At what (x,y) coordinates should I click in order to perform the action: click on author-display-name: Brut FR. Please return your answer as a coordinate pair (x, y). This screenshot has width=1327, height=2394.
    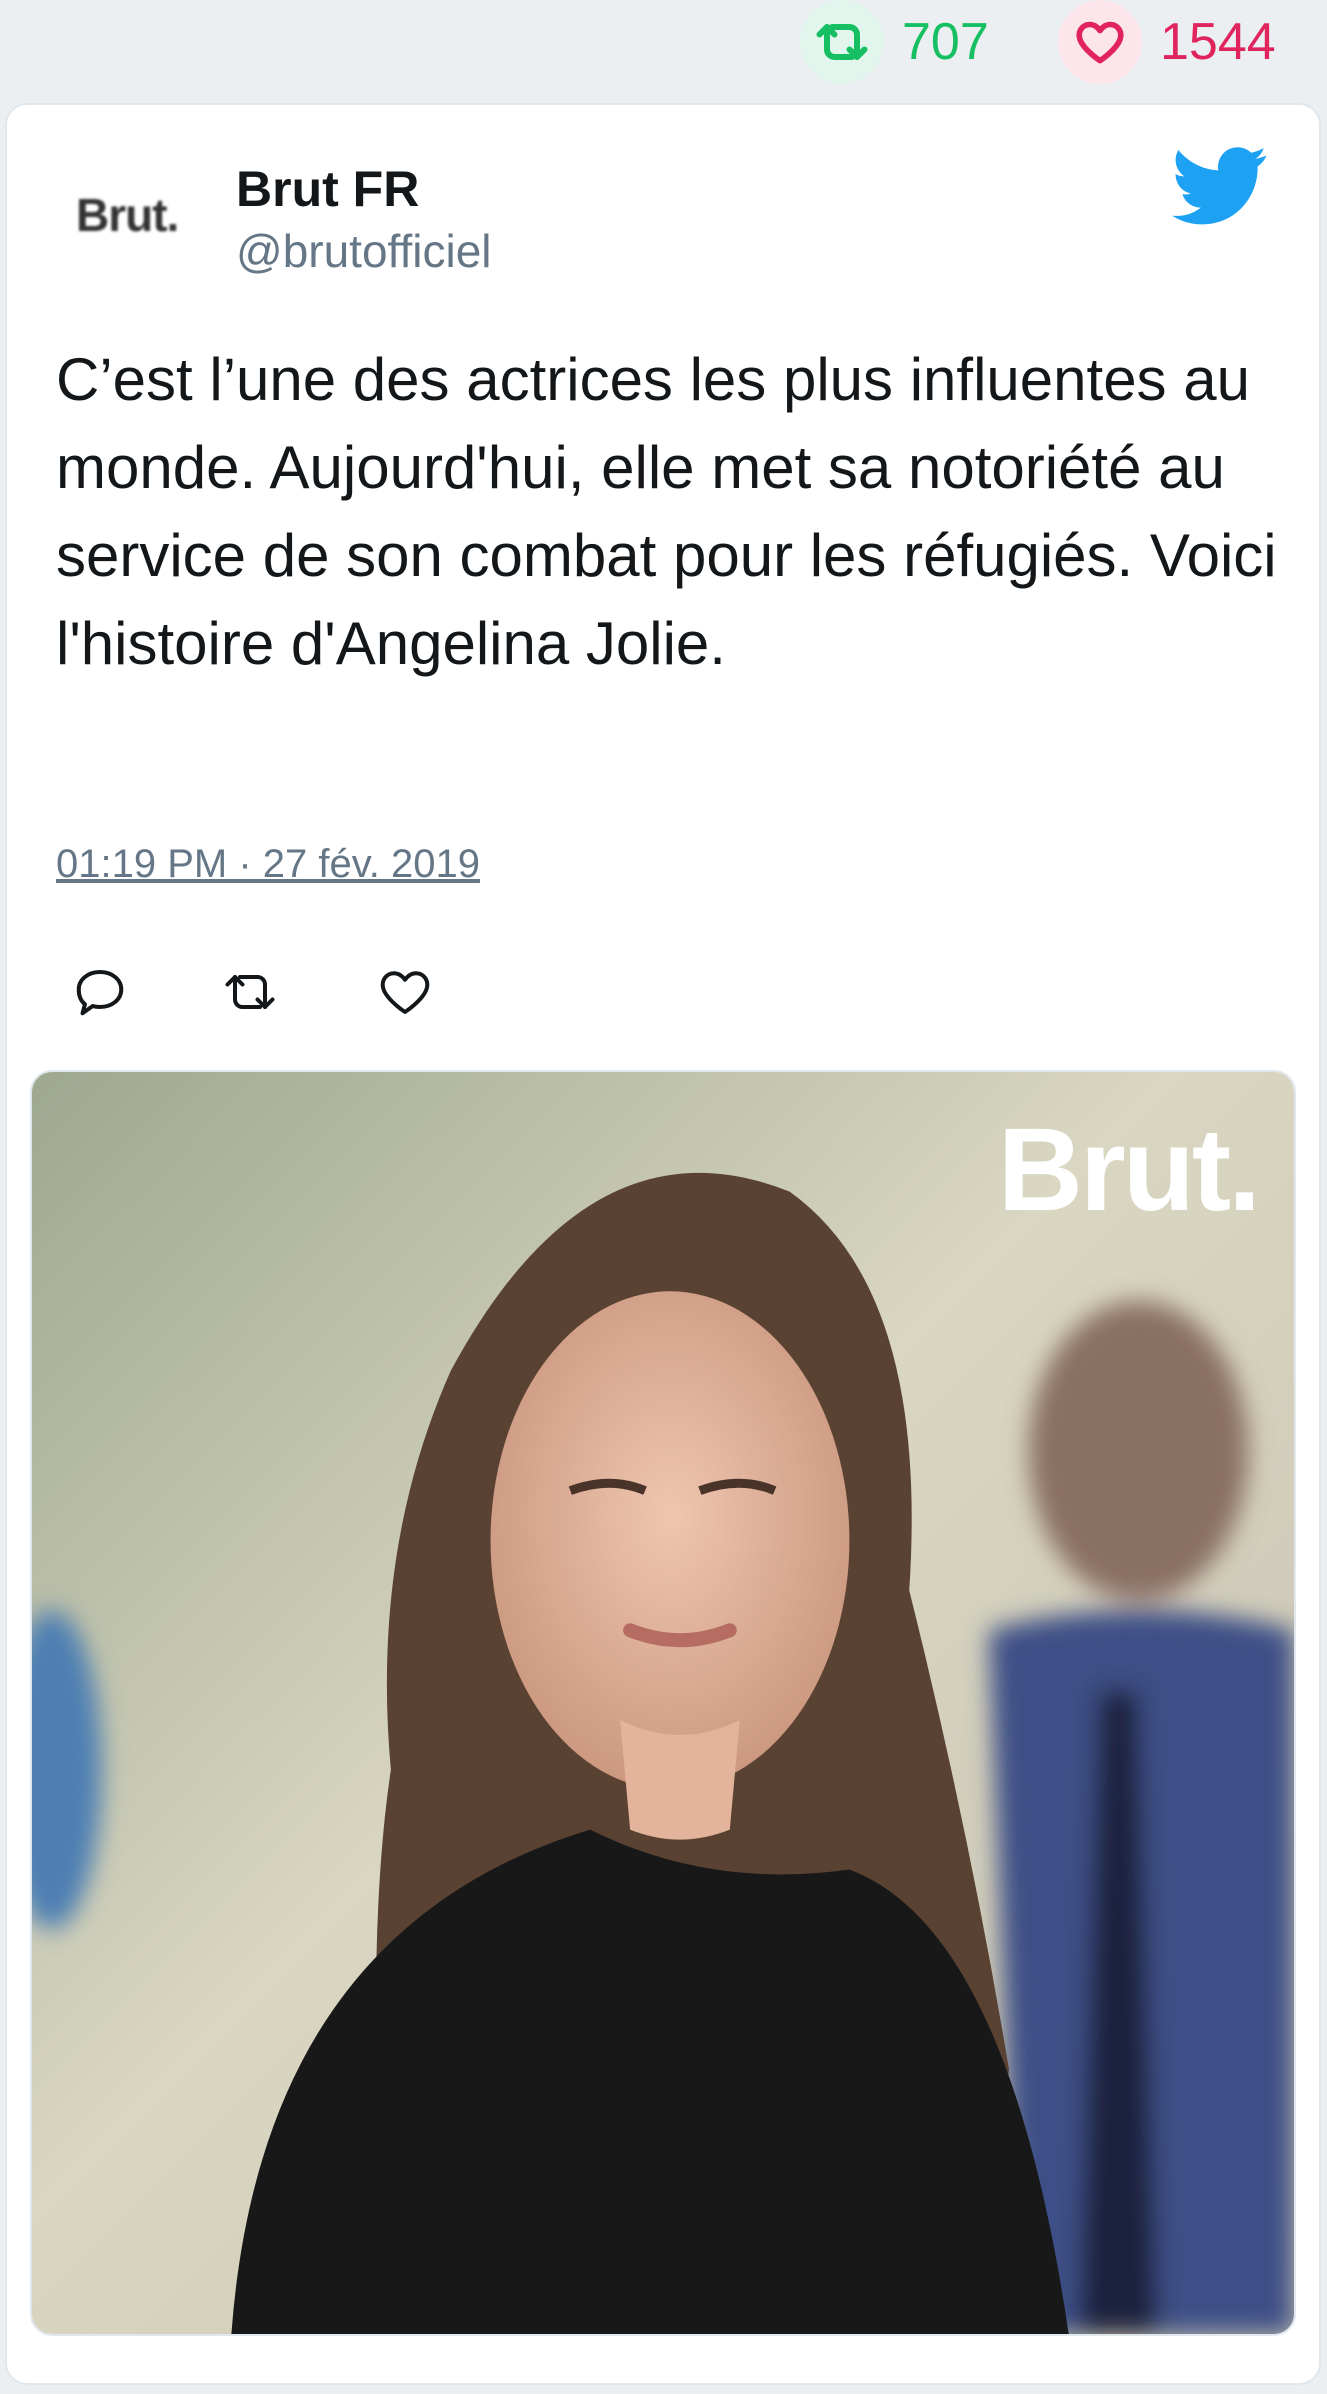
    Looking at the image, I should click on (327, 189).